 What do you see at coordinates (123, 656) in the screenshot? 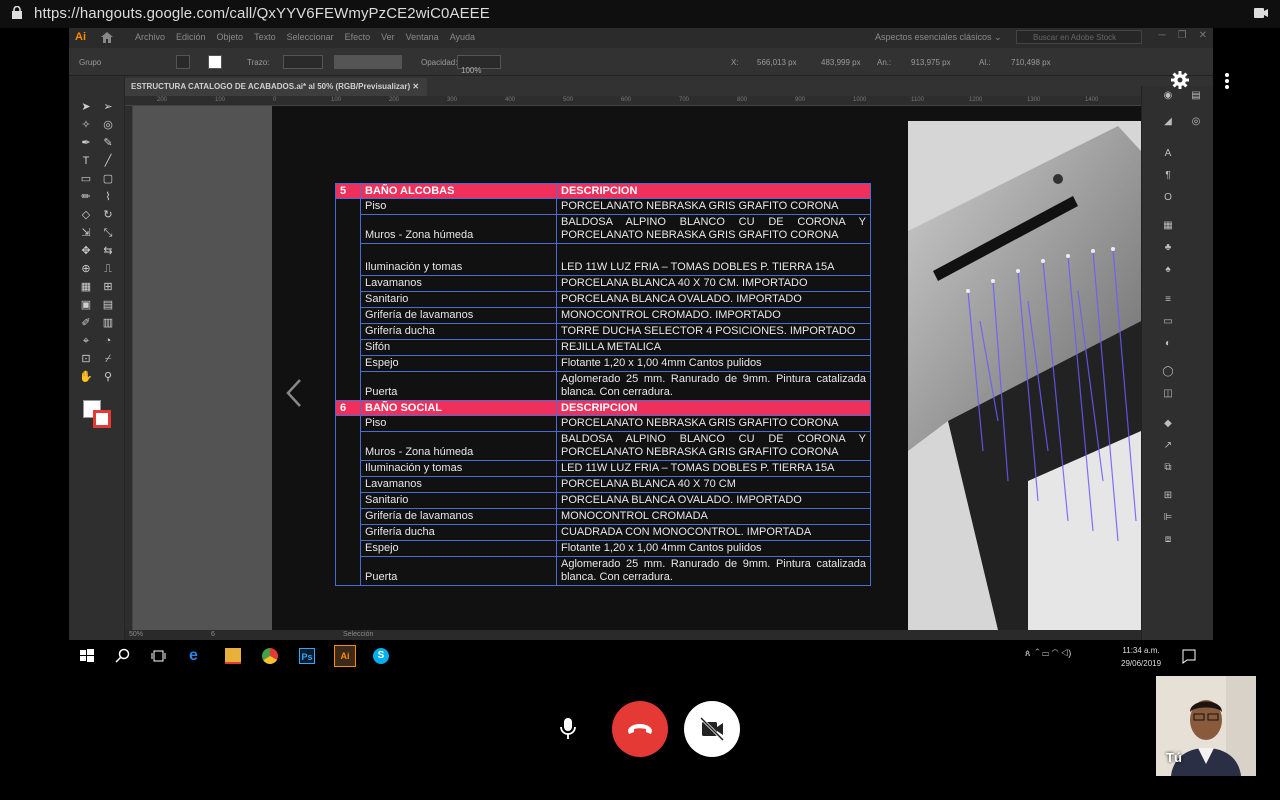
I see `search-icon` at bounding box center [123, 656].